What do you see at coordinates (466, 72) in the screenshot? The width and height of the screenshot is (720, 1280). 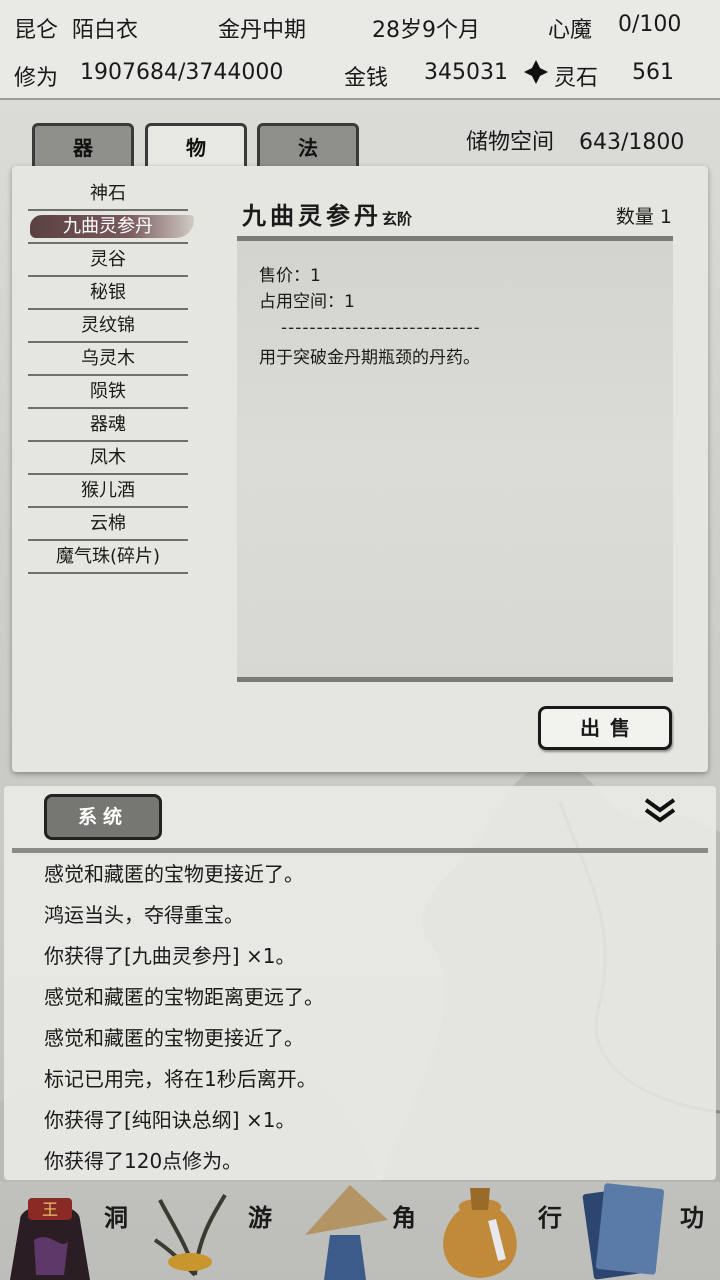 I see `money-value: 345031` at bounding box center [466, 72].